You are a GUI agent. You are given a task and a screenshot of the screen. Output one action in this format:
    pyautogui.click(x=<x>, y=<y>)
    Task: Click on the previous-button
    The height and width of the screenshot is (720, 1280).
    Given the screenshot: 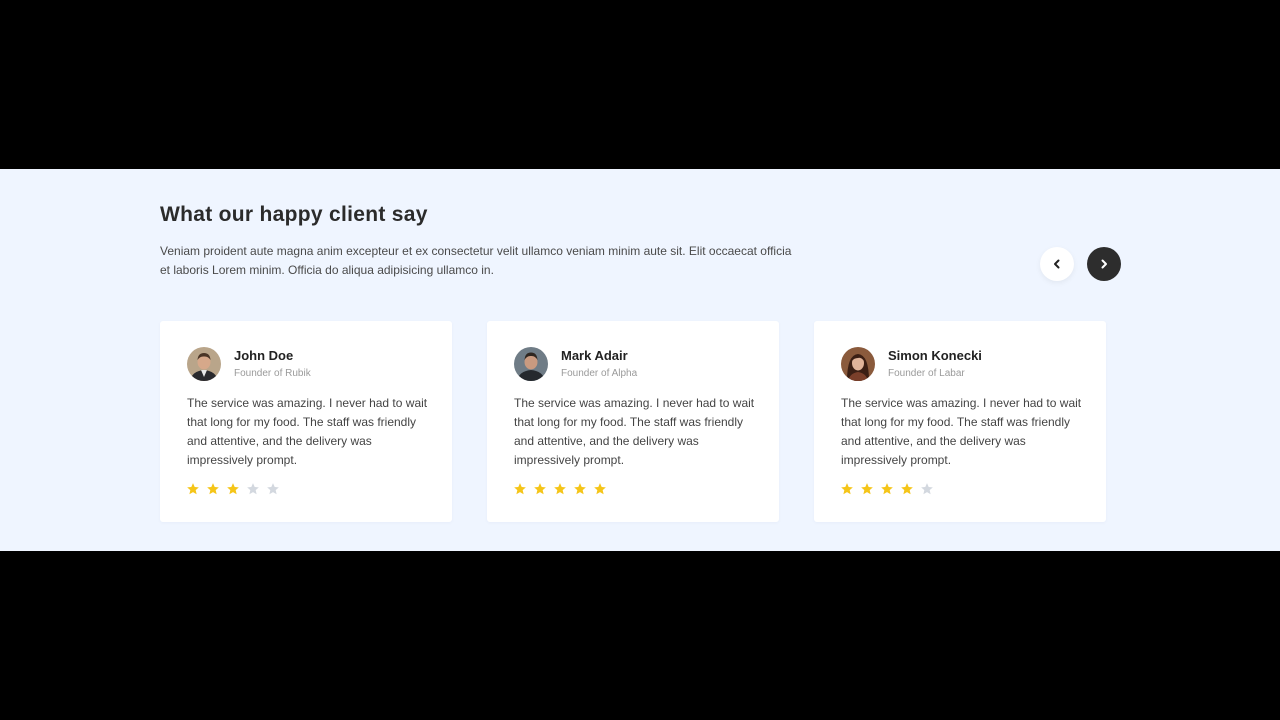 What is the action you would take?
    pyautogui.click(x=1057, y=264)
    